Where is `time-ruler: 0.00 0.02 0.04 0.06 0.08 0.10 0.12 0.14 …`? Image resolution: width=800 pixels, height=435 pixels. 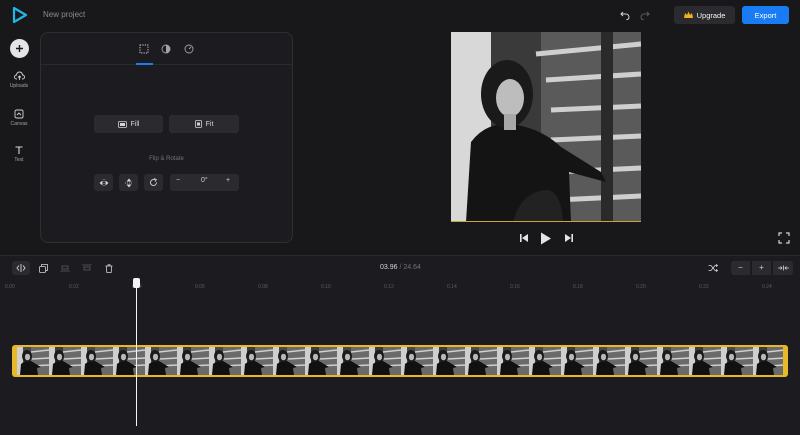 time-ruler: 0.00 0.02 0.04 0.06 0.08 0.10 0.12 0.14 … is located at coordinates (400, 289).